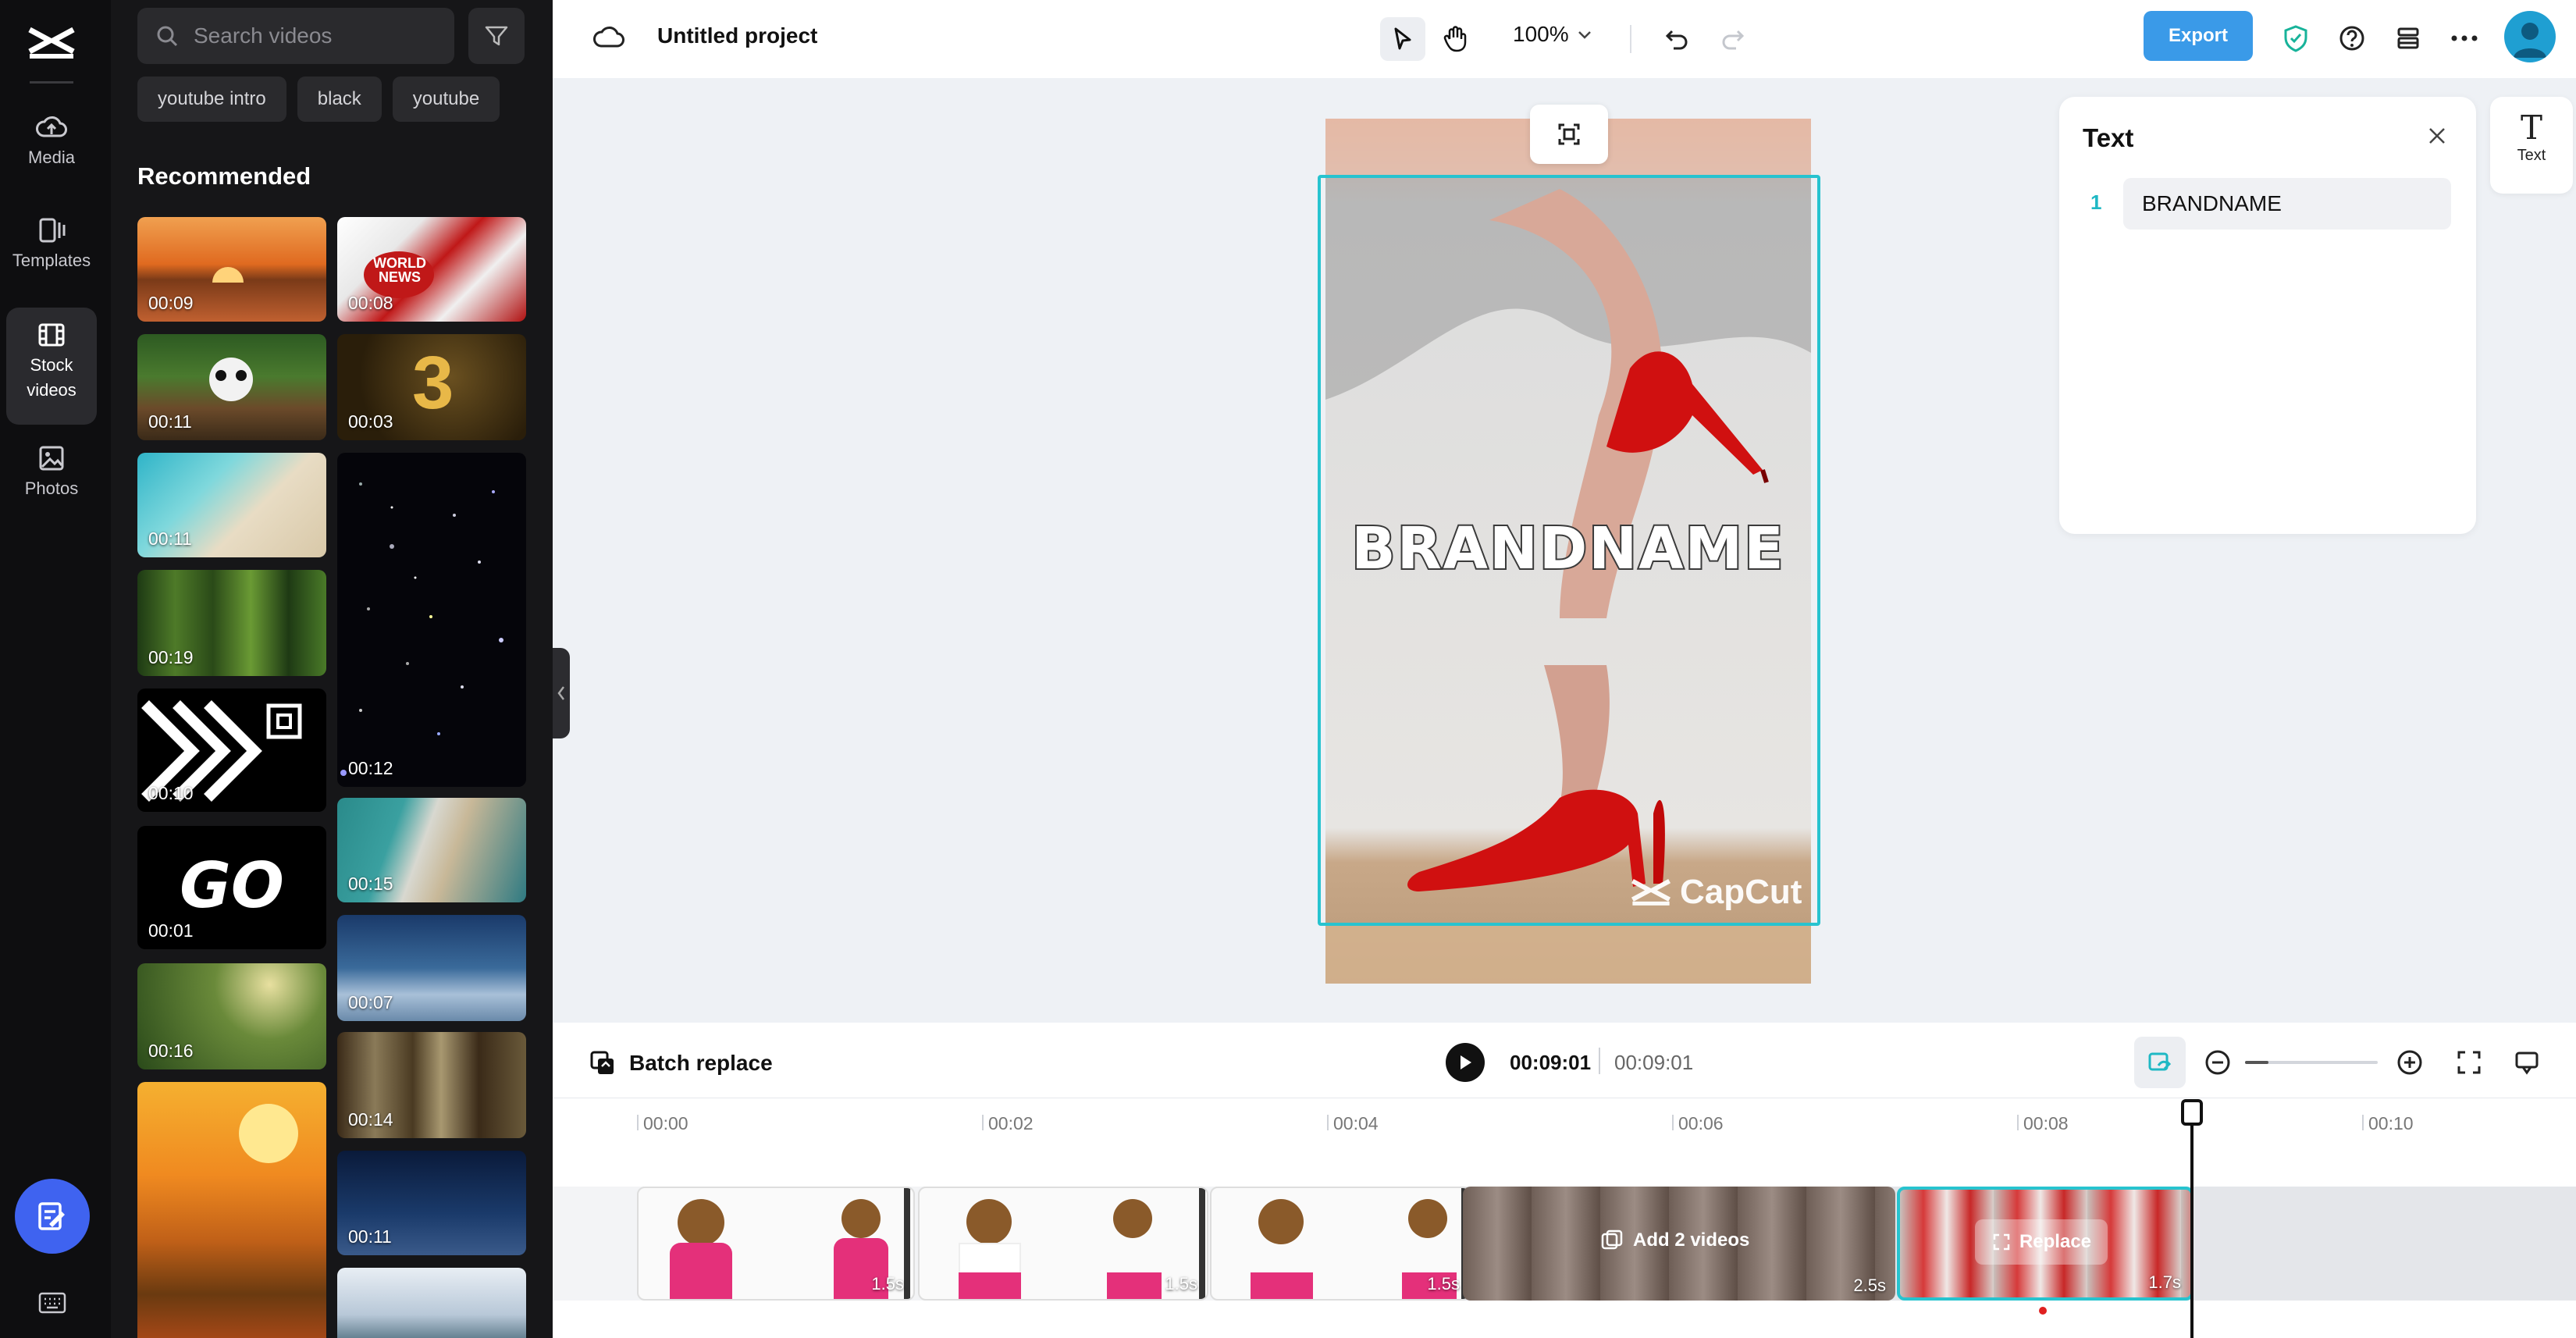  What do you see at coordinates (2192, 1220) in the screenshot?
I see `playhead` at bounding box center [2192, 1220].